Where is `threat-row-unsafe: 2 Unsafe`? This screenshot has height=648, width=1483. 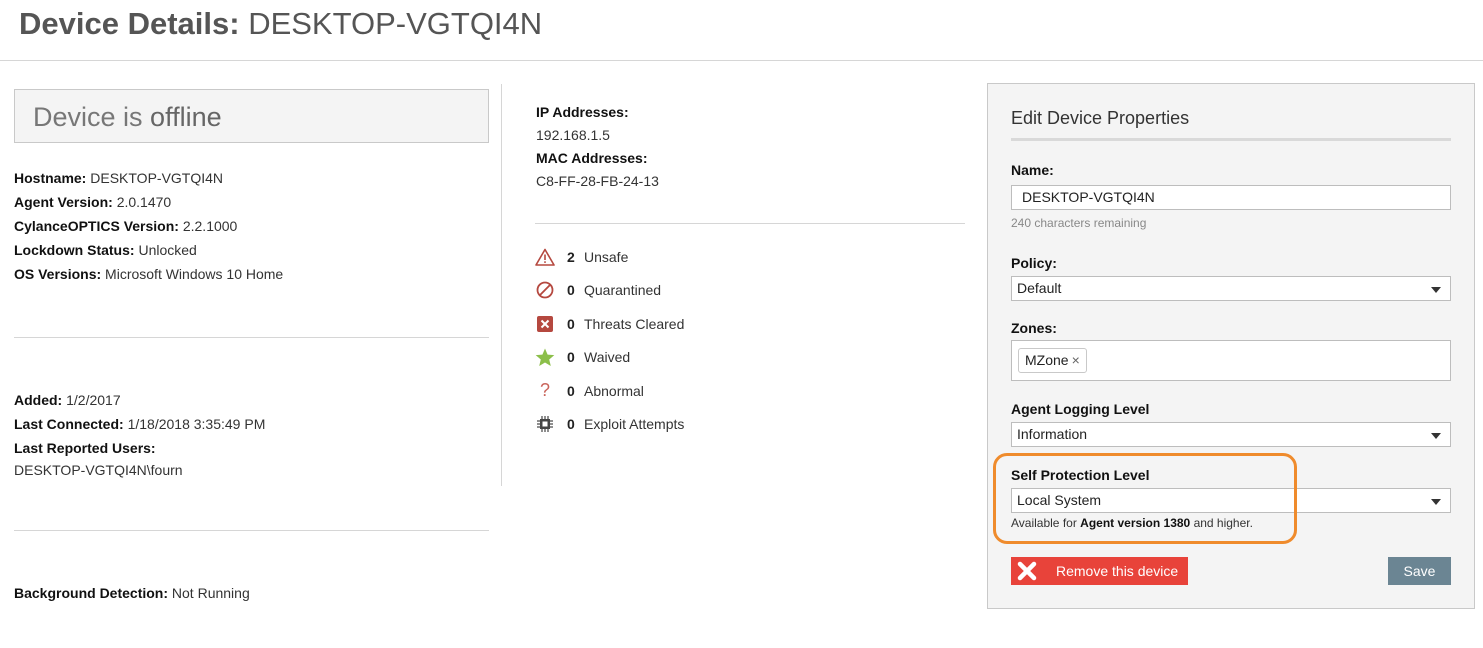 threat-row-unsafe: 2 Unsafe is located at coordinates (609, 263).